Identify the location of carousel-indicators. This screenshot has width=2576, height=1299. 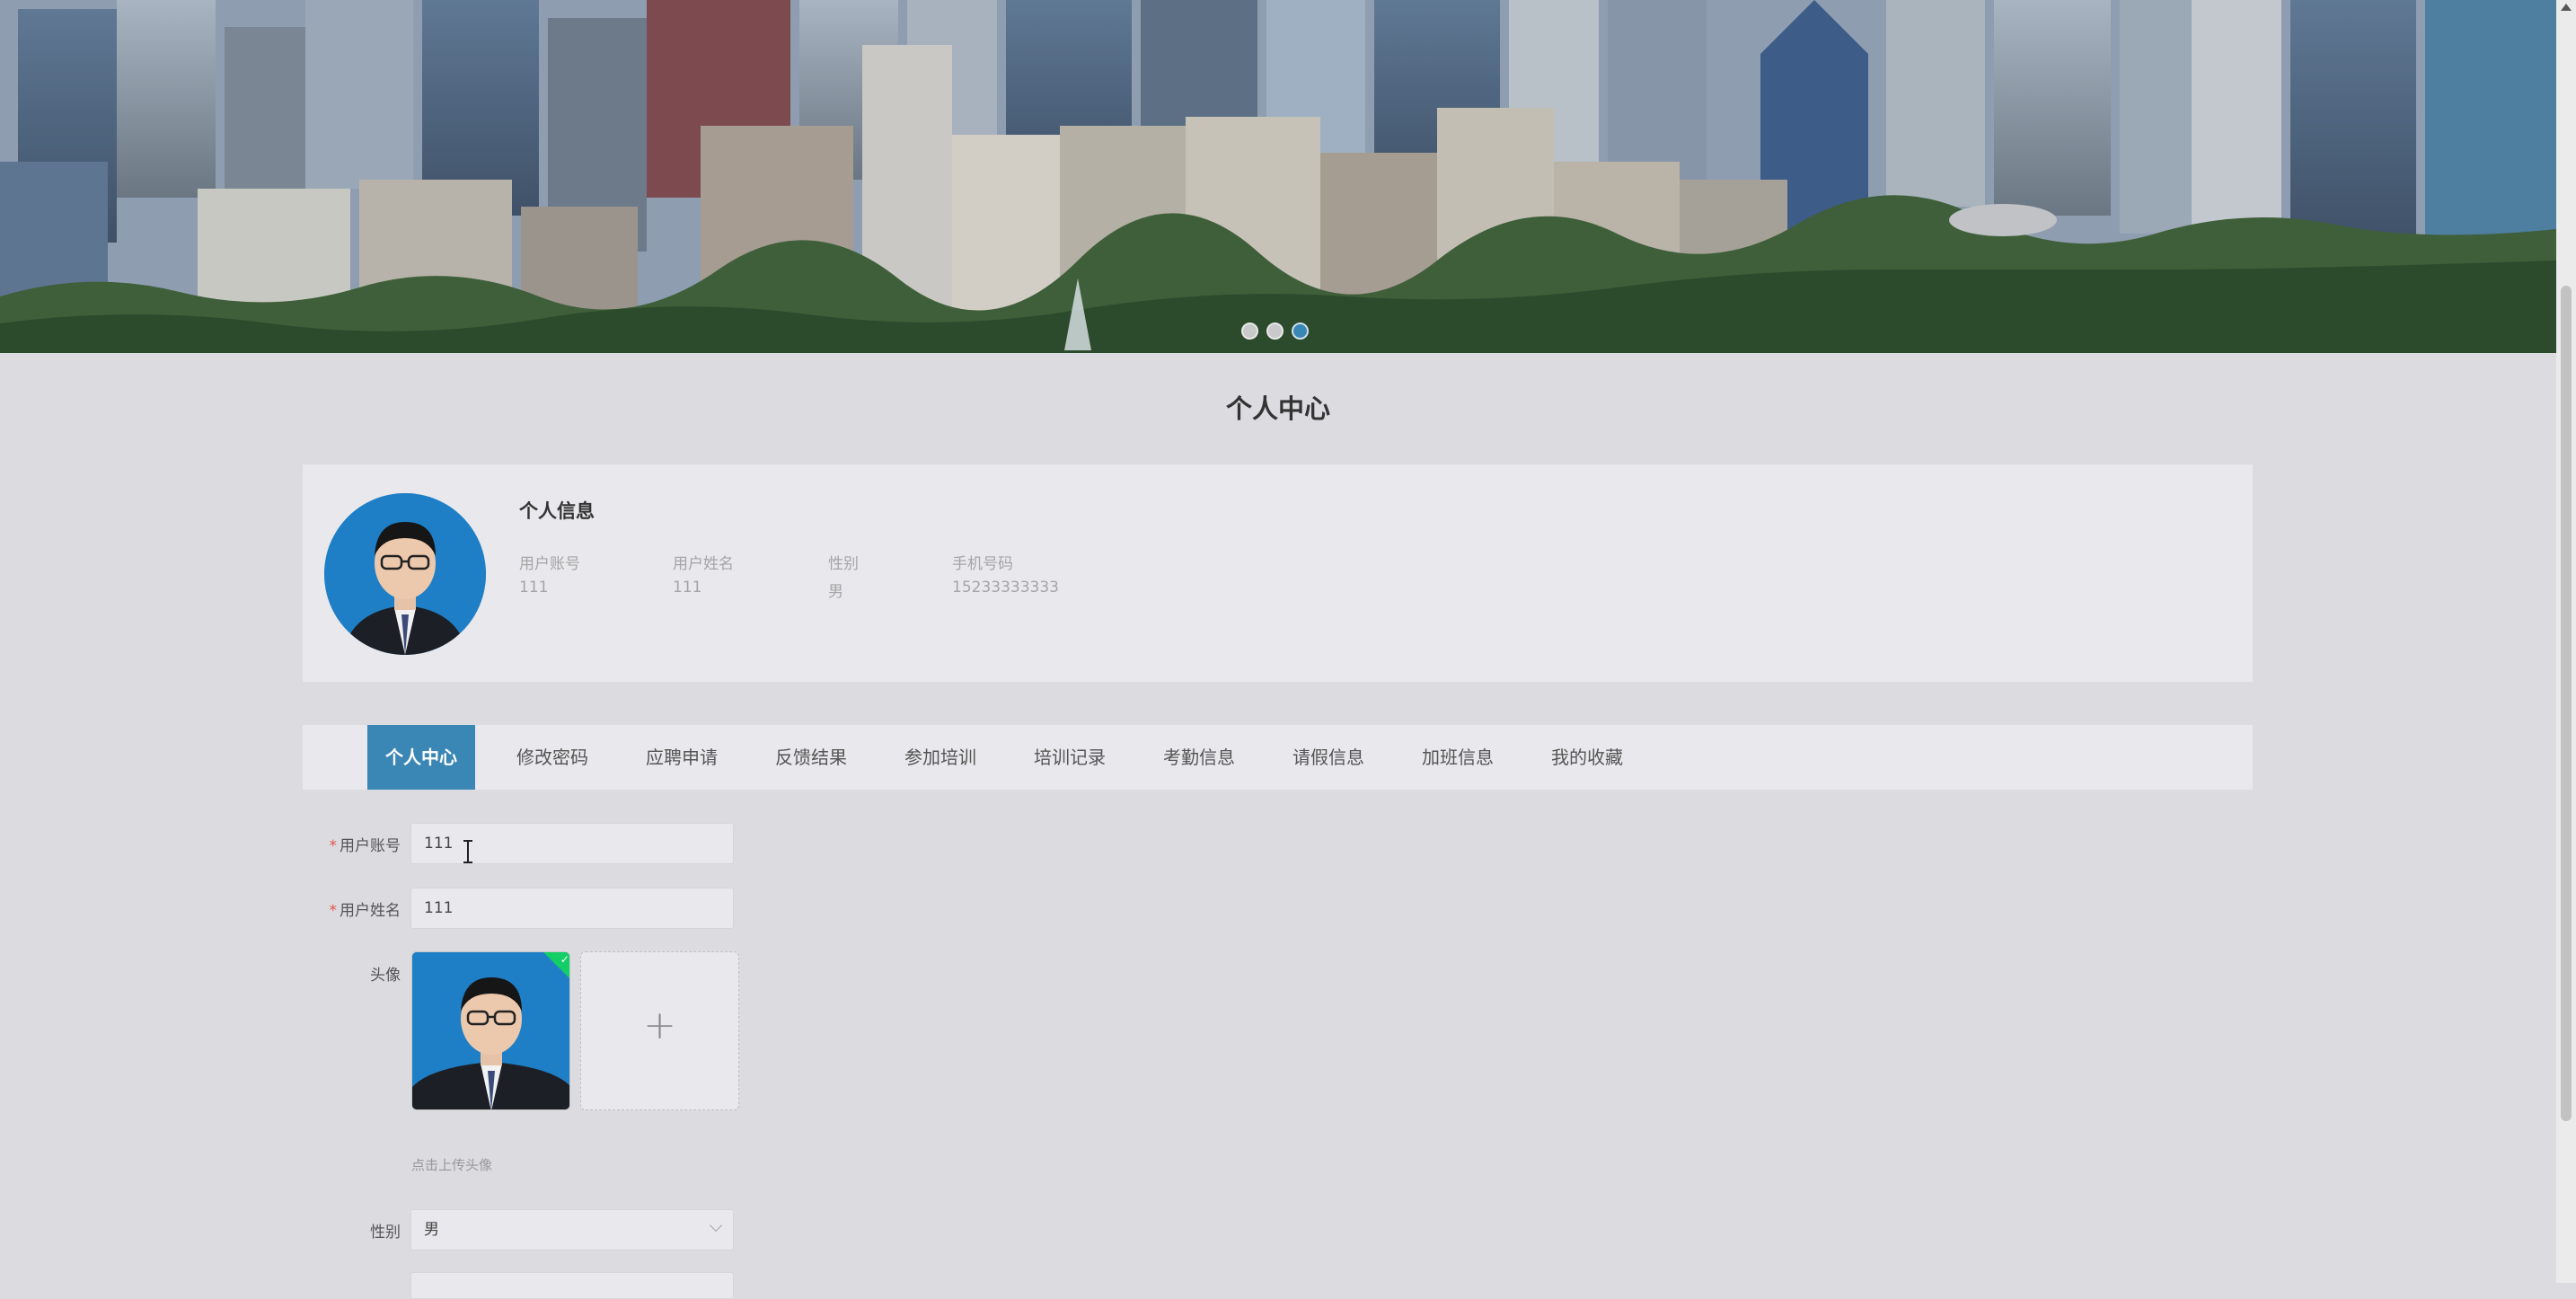
(1275, 332).